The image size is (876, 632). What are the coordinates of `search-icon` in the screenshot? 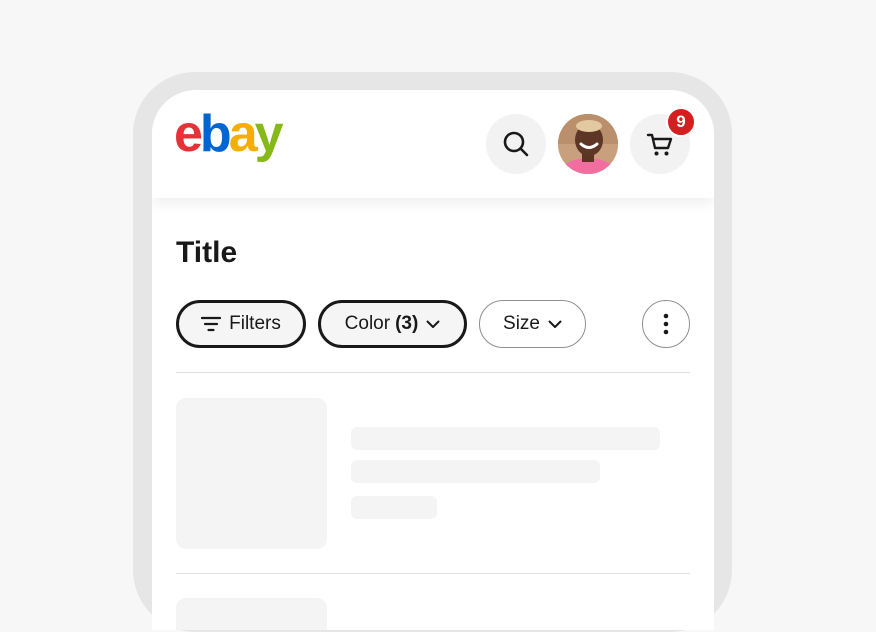 It's located at (516, 144).